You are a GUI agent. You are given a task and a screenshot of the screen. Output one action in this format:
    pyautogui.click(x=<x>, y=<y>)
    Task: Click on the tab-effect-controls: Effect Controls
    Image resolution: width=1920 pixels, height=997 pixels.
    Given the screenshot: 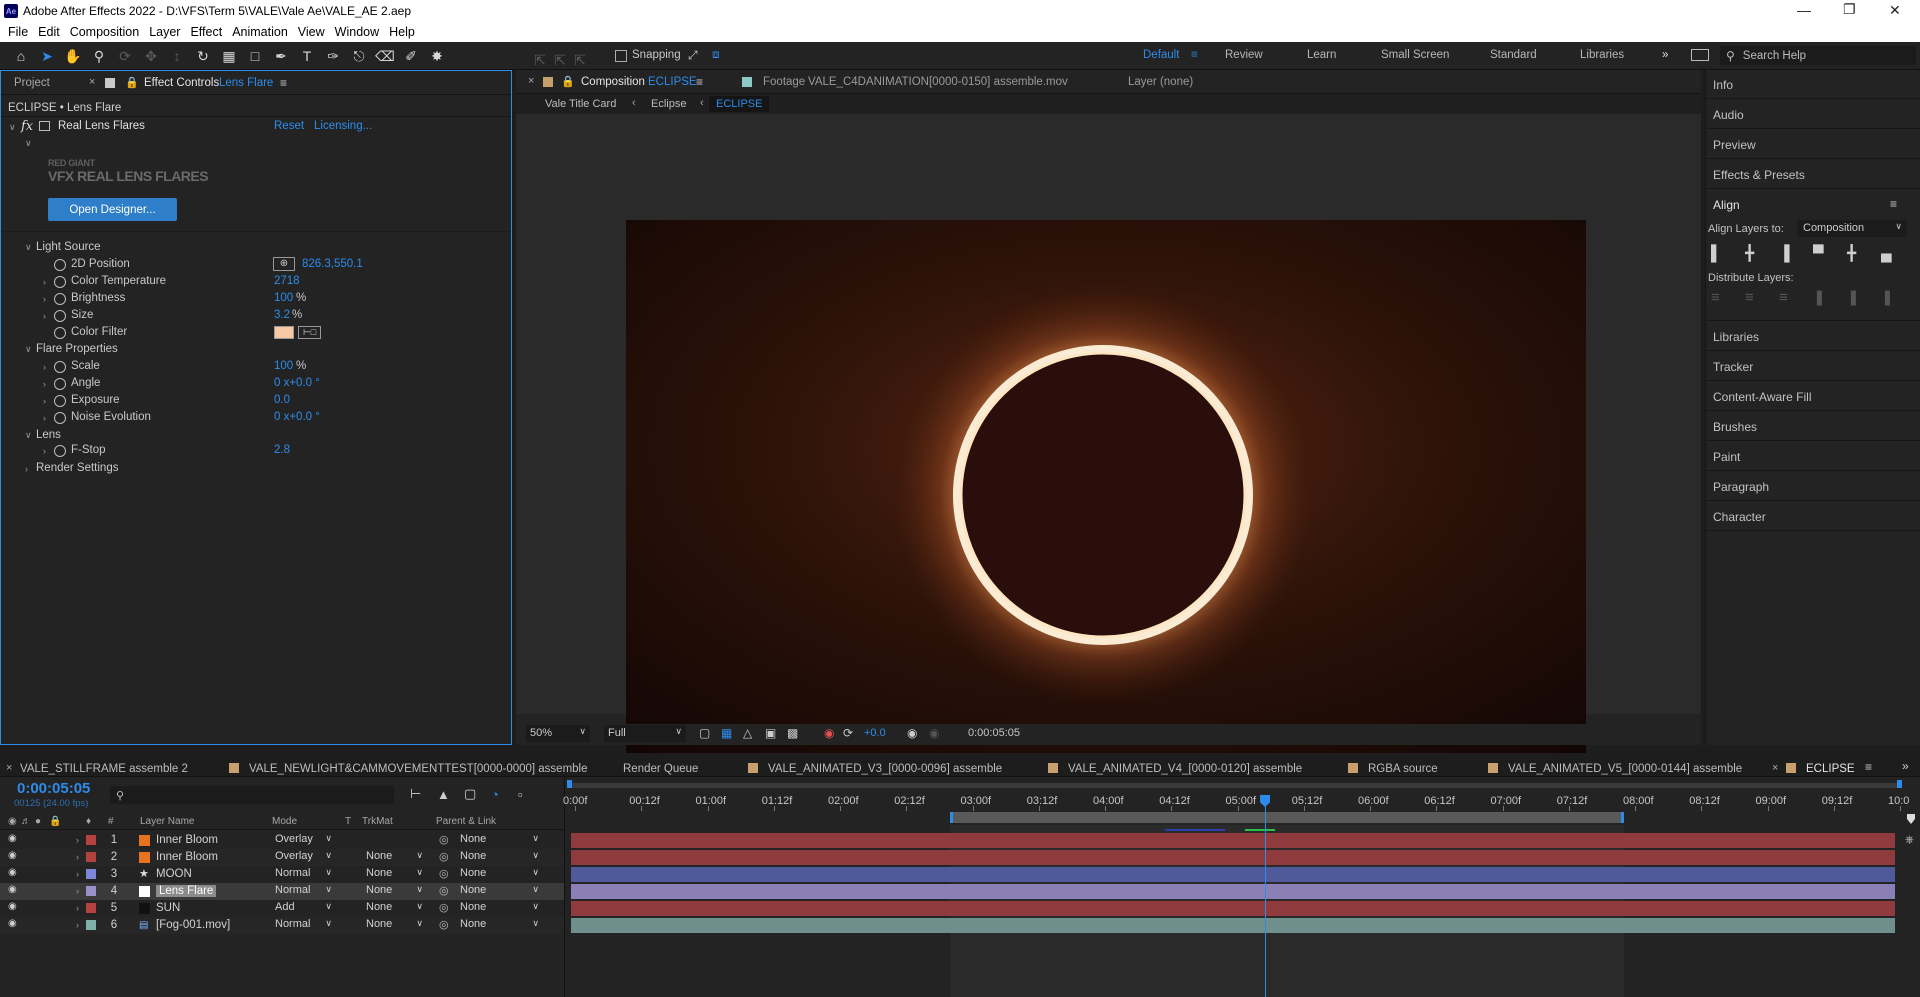 What is the action you would take?
    pyautogui.click(x=181, y=83)
    